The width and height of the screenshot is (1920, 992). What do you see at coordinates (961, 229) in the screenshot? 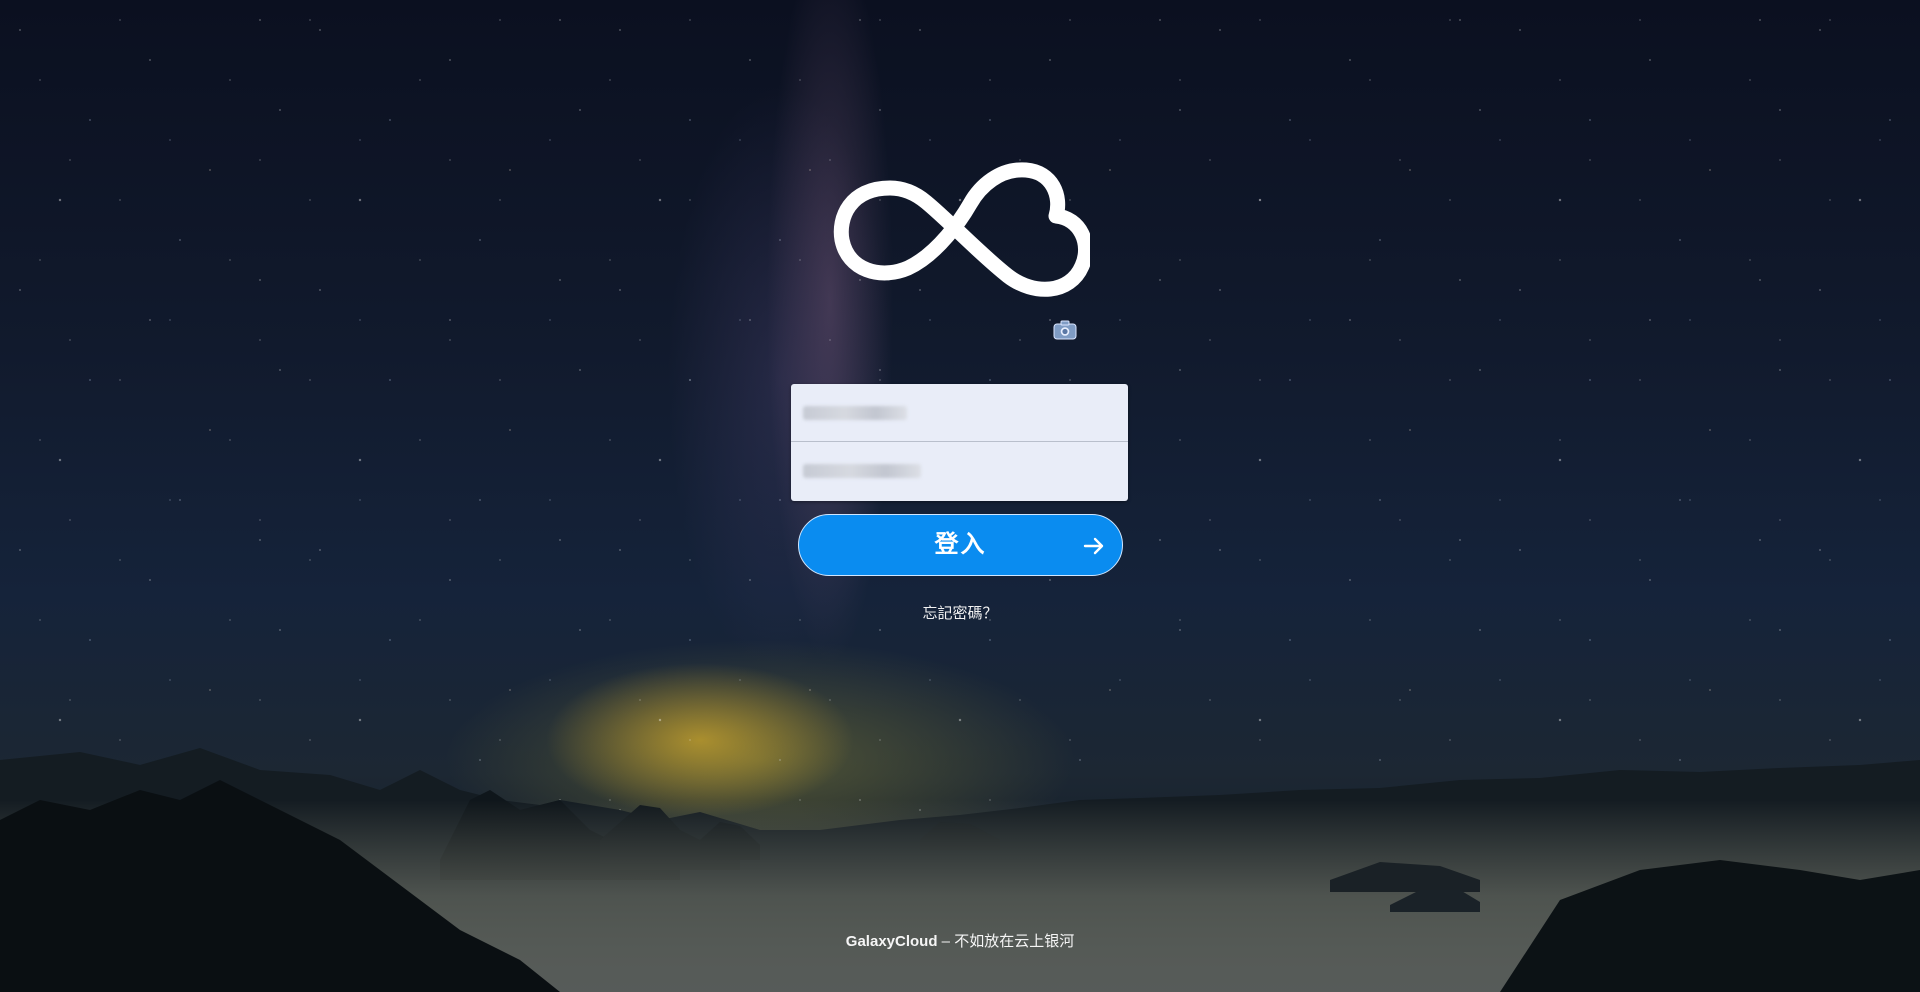
I see `cloud-infinity-logo` at bounding box center [961, 229].